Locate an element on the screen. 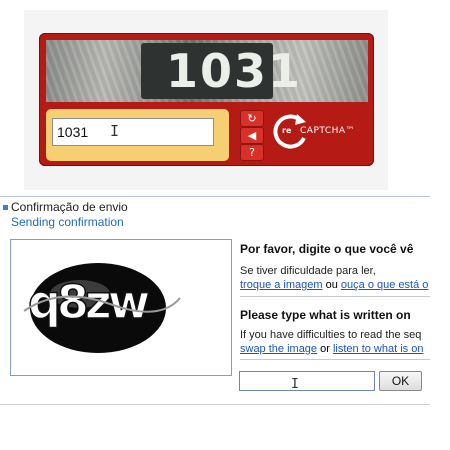 This screenshot has width=450, height=450. audio-icon: ◀ is located at coordinates (252, 135).